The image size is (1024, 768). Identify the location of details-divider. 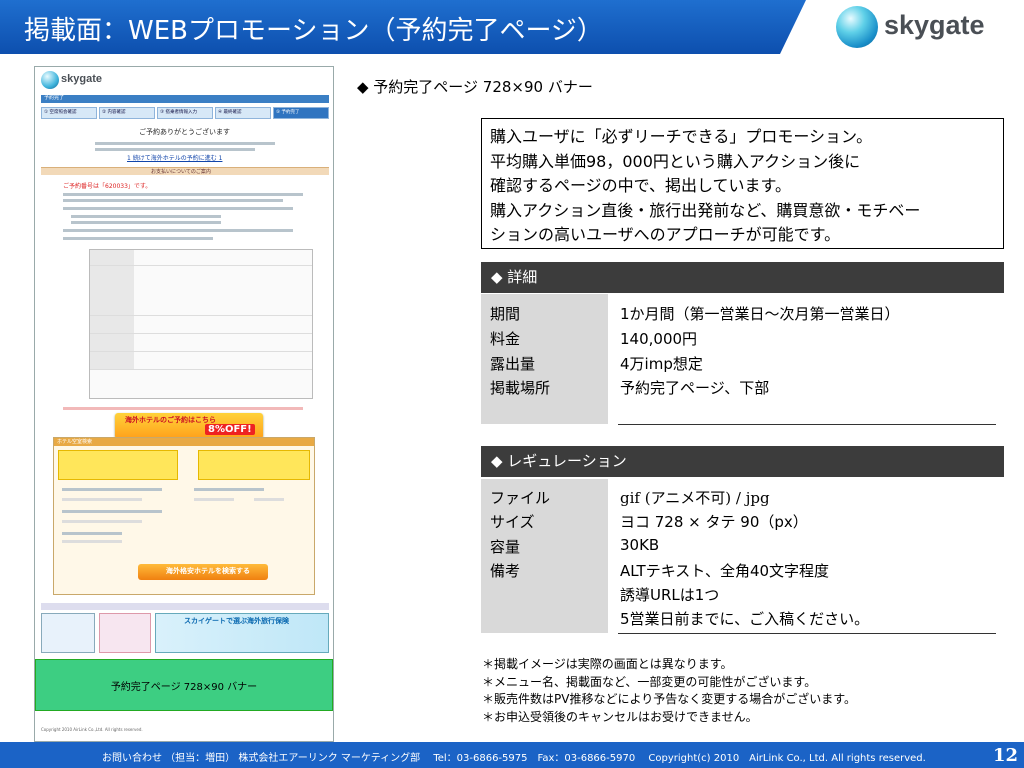
(807, 424).